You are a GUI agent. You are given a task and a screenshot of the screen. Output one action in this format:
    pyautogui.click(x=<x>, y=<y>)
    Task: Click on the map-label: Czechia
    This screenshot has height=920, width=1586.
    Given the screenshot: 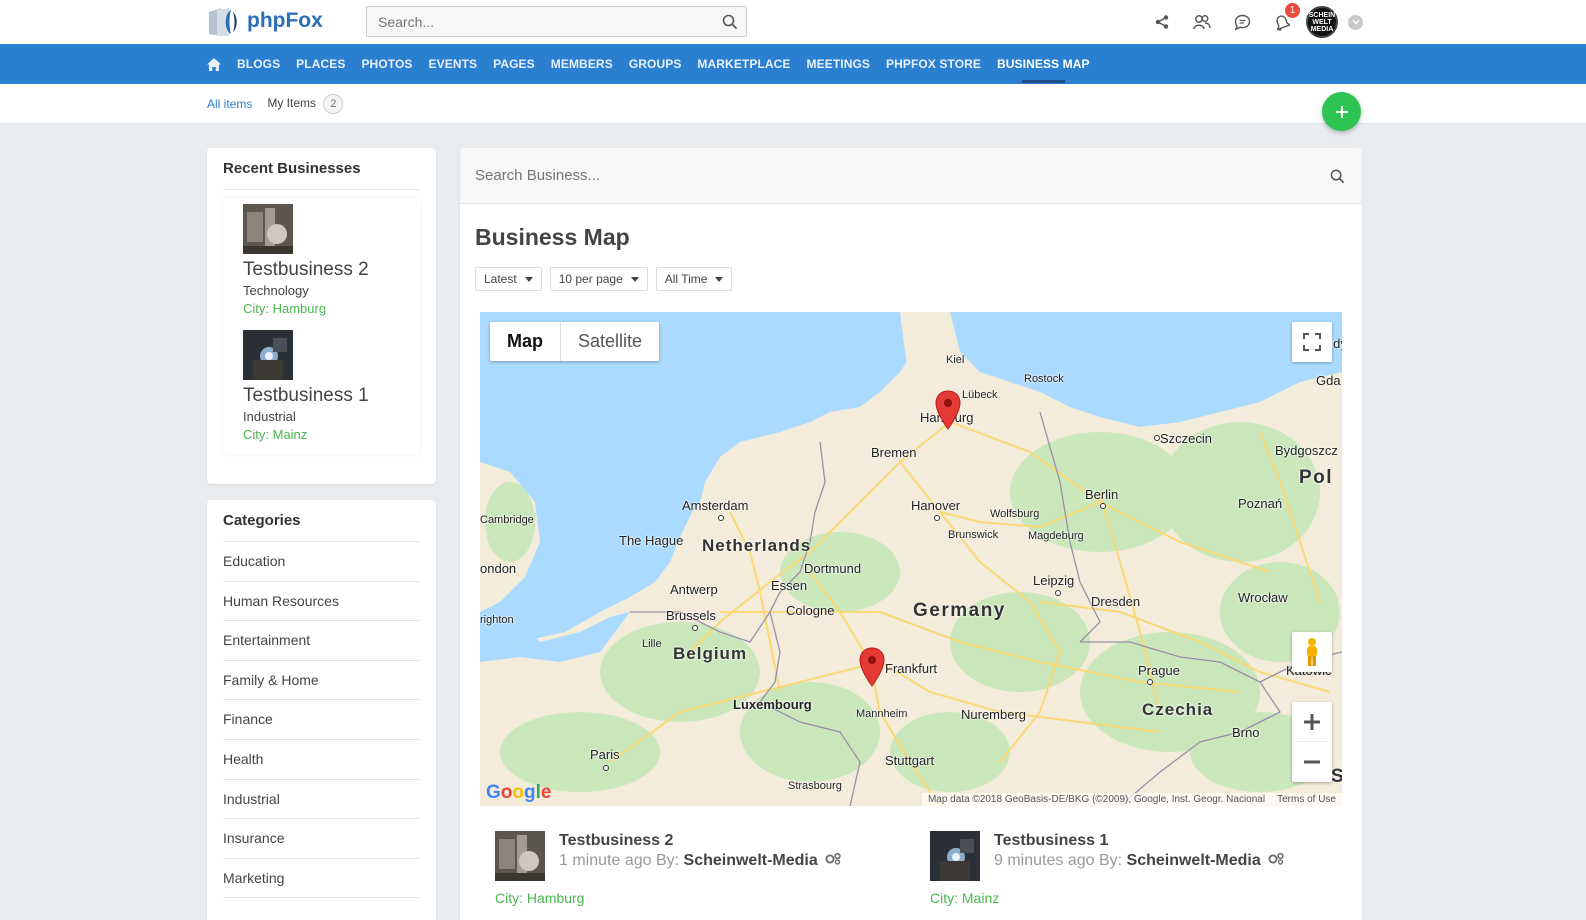 What is the action you would take?
    pyautogui.click(x=1178, y=709)
    